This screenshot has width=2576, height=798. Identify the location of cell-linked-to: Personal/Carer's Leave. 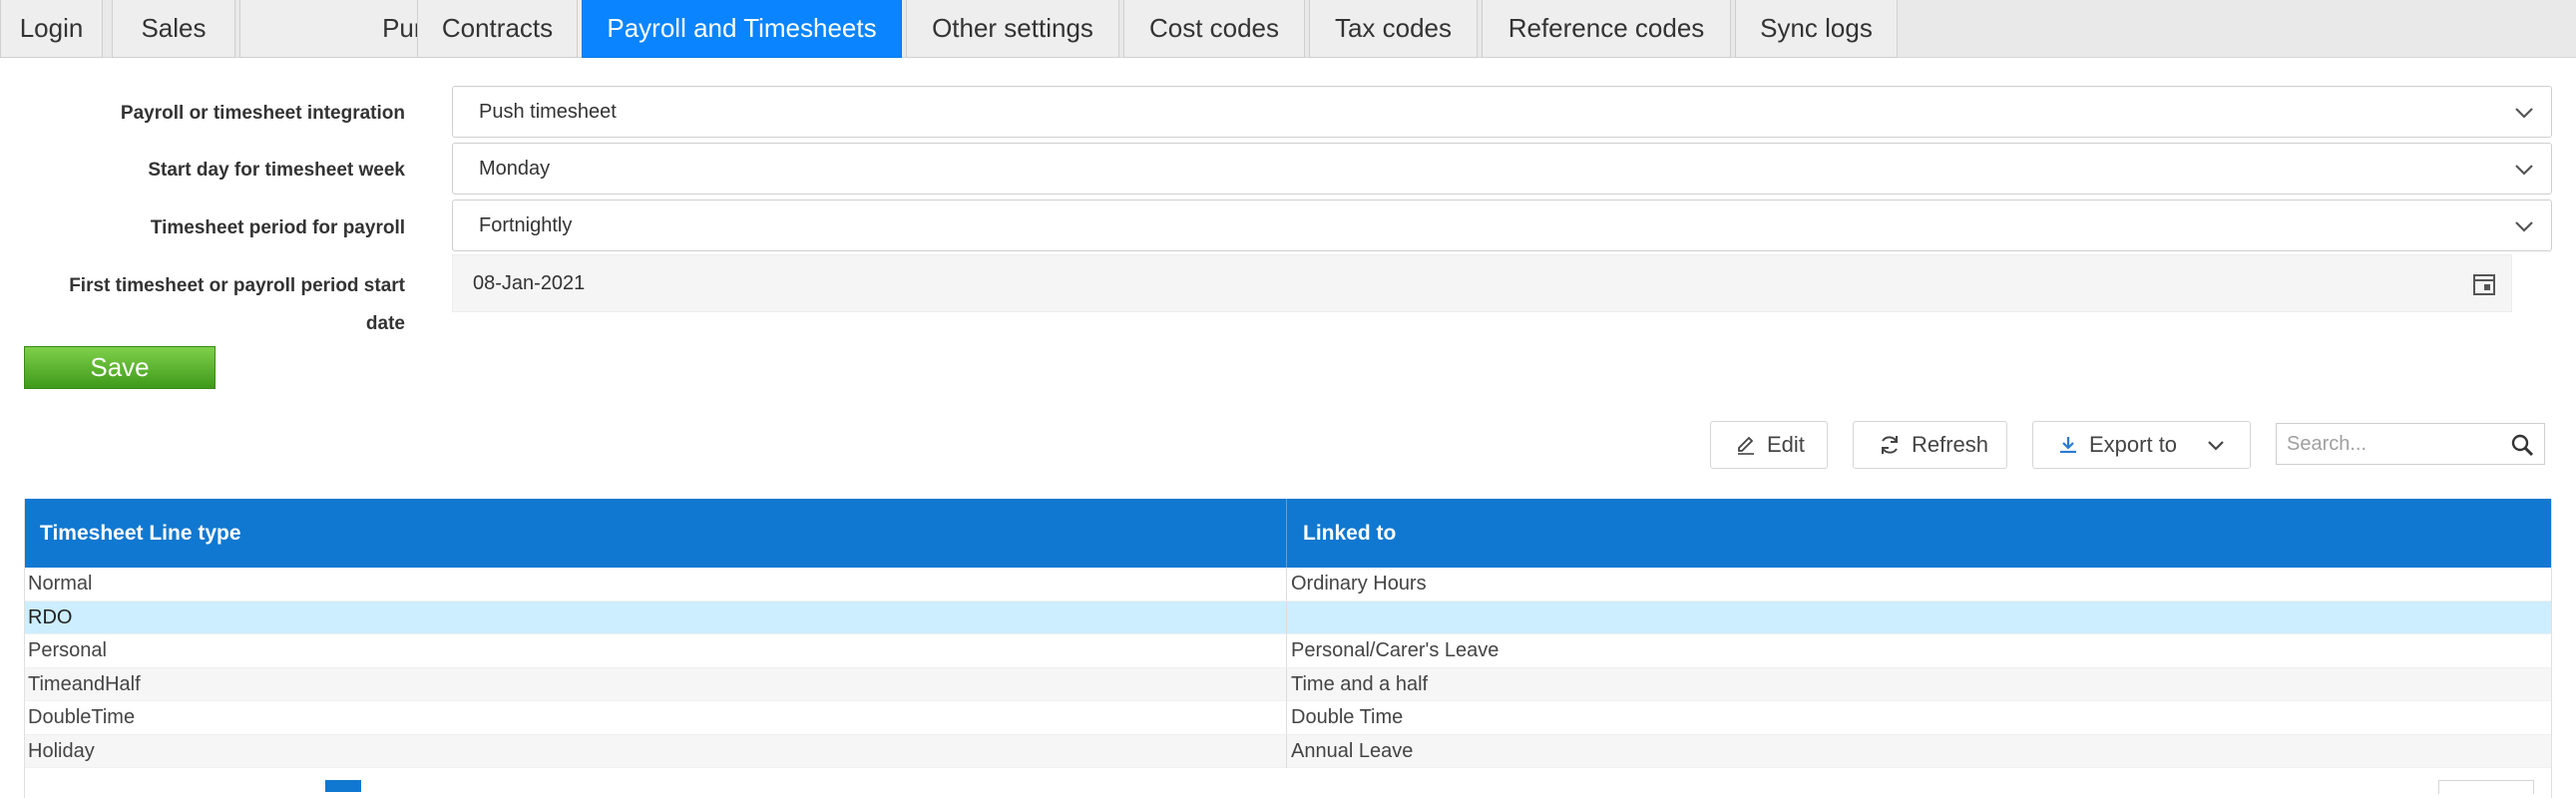
(1395, 650).